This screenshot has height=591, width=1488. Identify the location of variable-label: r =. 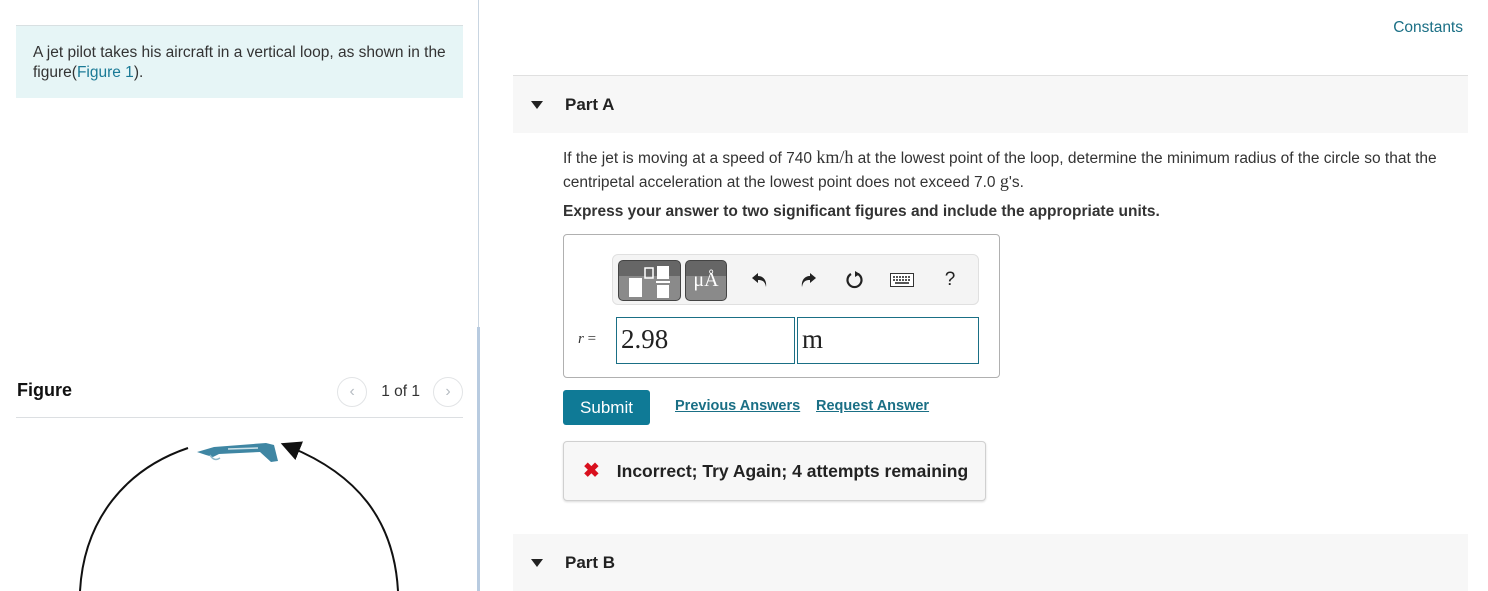
(587, 339).